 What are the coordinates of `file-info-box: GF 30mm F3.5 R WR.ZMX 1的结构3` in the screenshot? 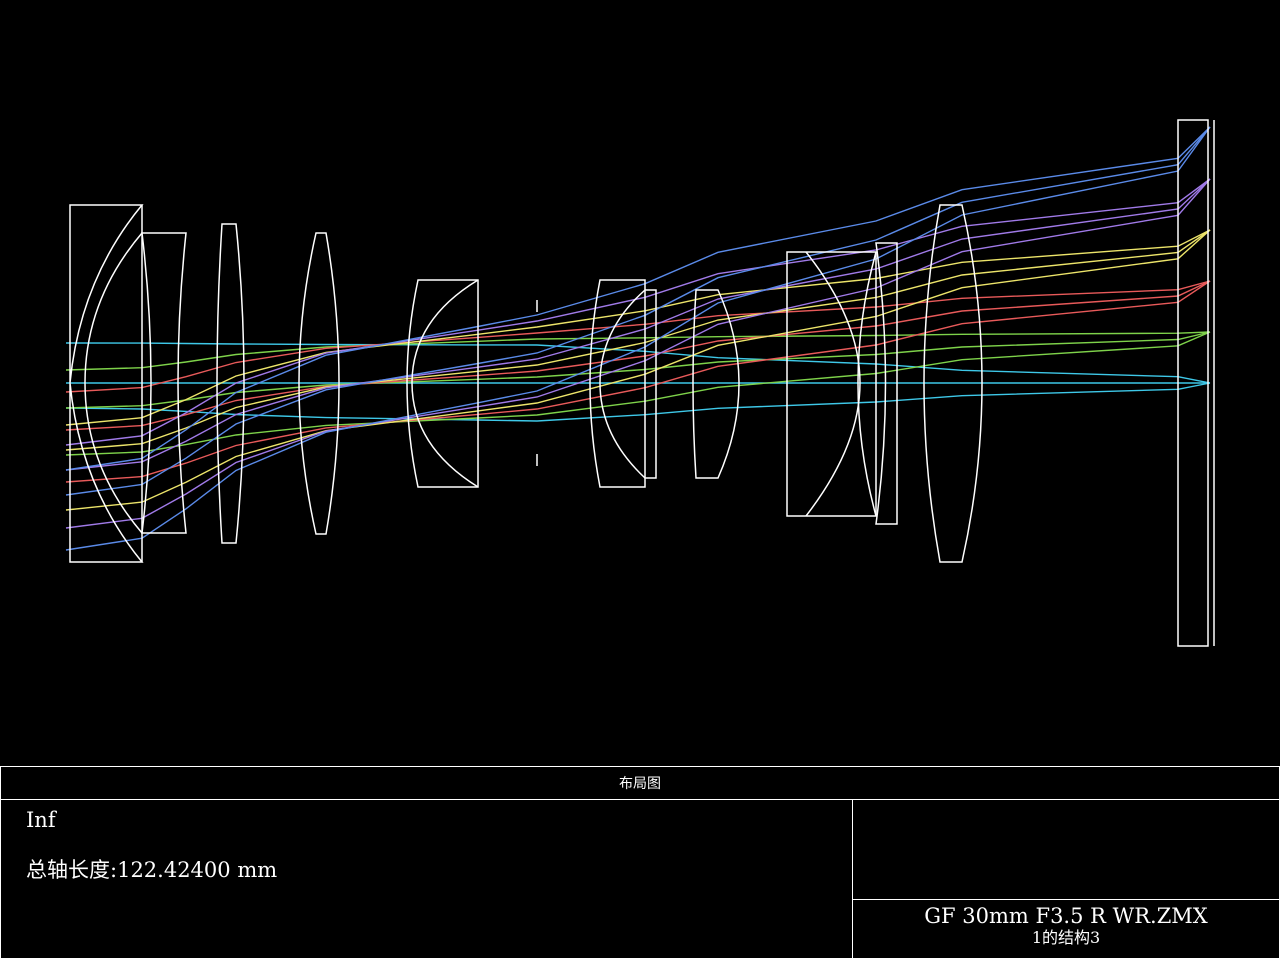 It's located at (1066, 929).